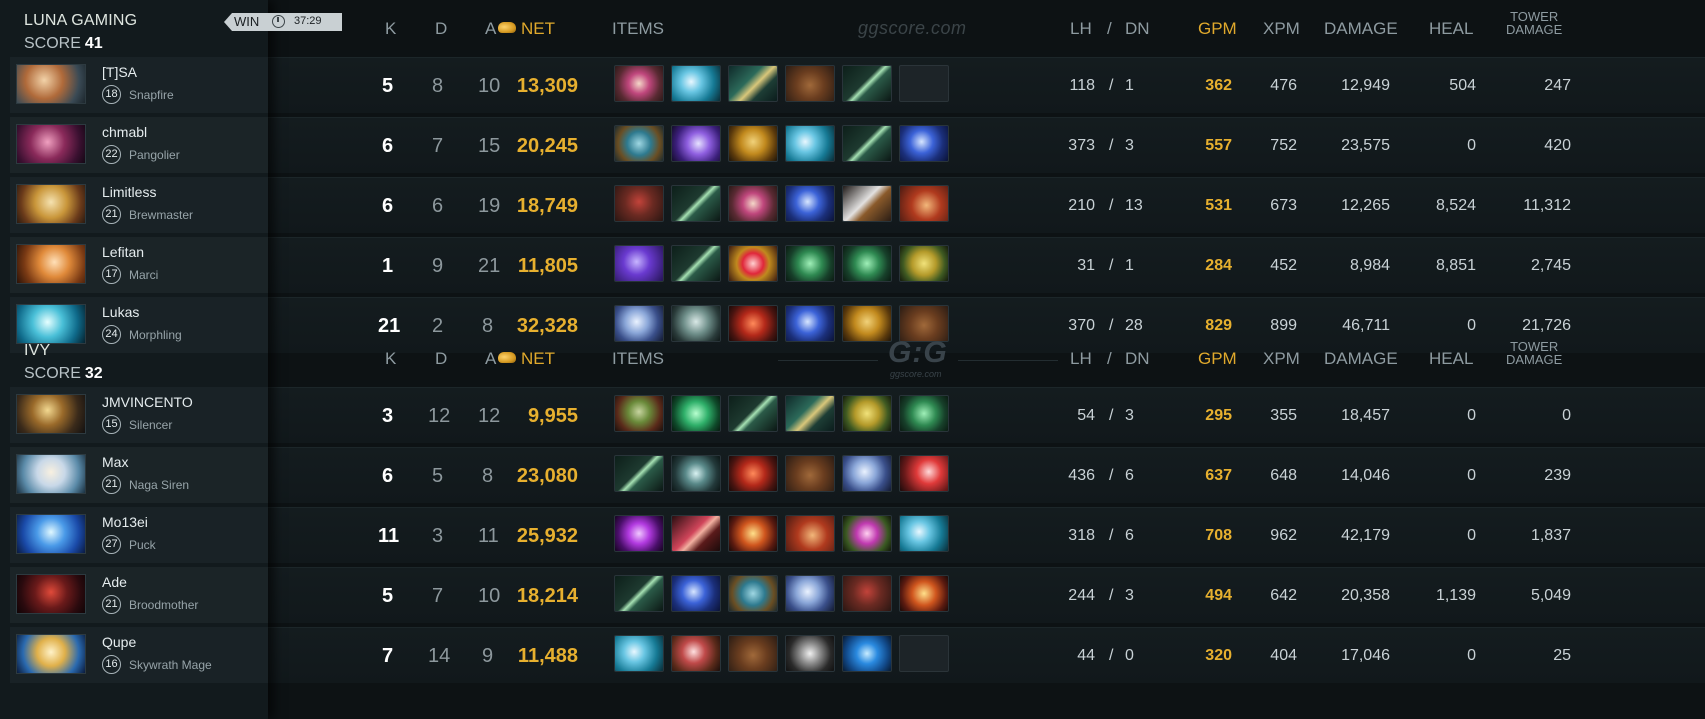 This screenshot has height=719, width=1705. Describe the element at coordinates (438, 86) in the screenshot. I see `deaths: 8` at that location.